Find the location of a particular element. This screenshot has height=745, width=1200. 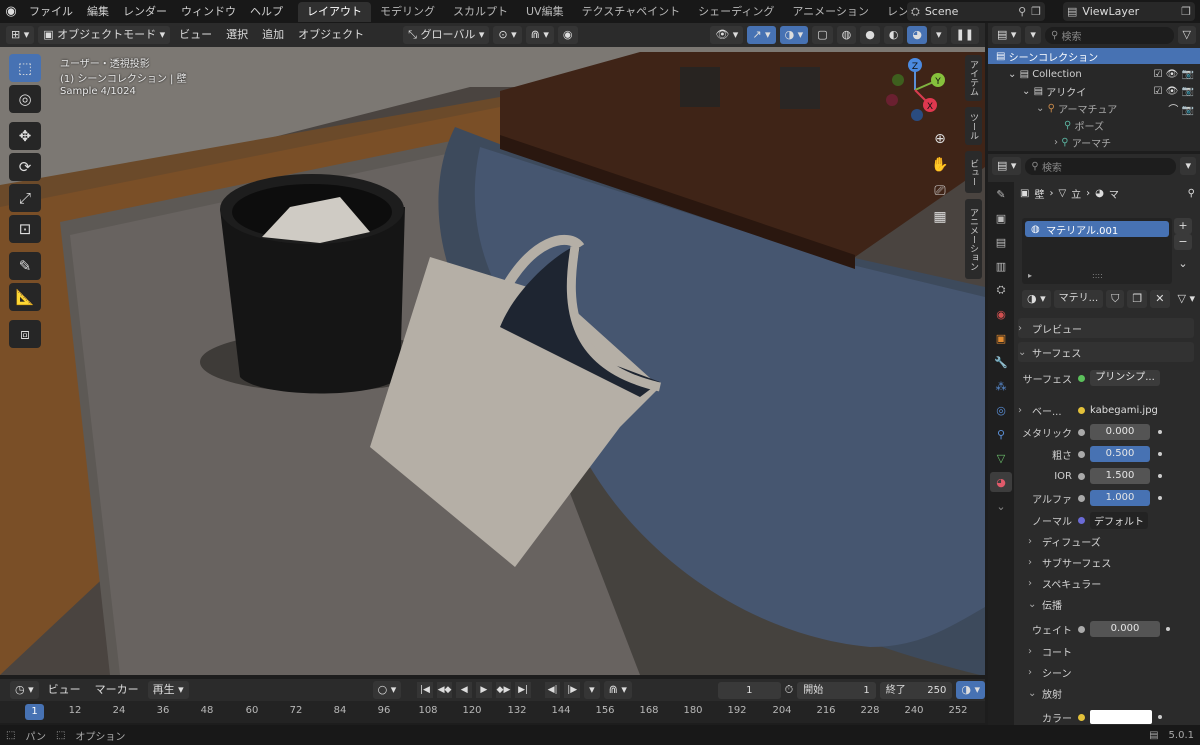

cursor-icon: ◎ is located at coordinates (25, 99).